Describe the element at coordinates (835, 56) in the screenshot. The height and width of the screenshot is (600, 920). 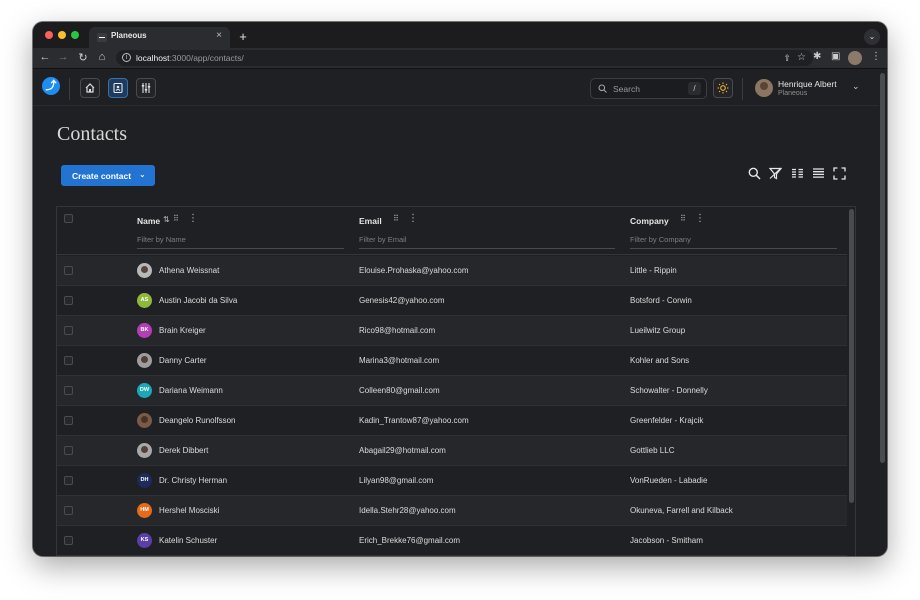
I see `side-panel-icon: ▣` at that location.